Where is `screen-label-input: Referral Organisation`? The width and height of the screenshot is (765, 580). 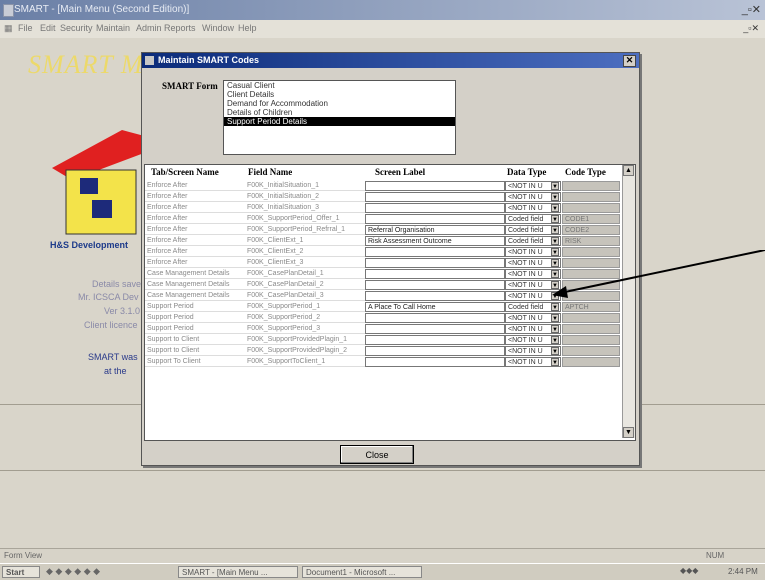
screen-label-input: Referral Organisation is located at coordinates (435, 230).